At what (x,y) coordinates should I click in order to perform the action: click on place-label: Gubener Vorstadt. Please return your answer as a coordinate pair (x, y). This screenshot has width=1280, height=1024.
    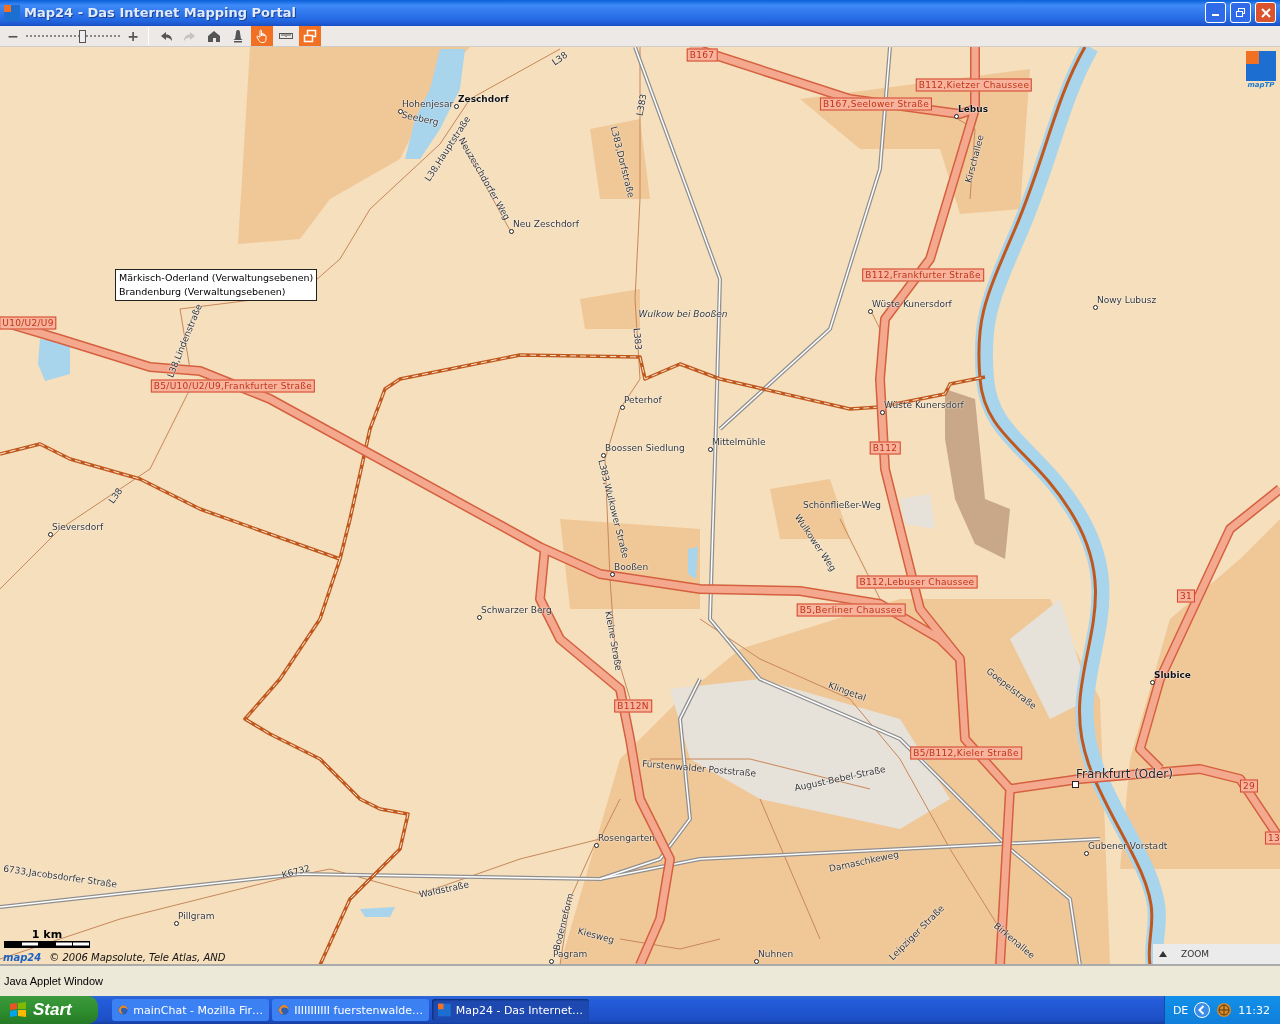
    Looking at the image, I should click on (1128, 846).